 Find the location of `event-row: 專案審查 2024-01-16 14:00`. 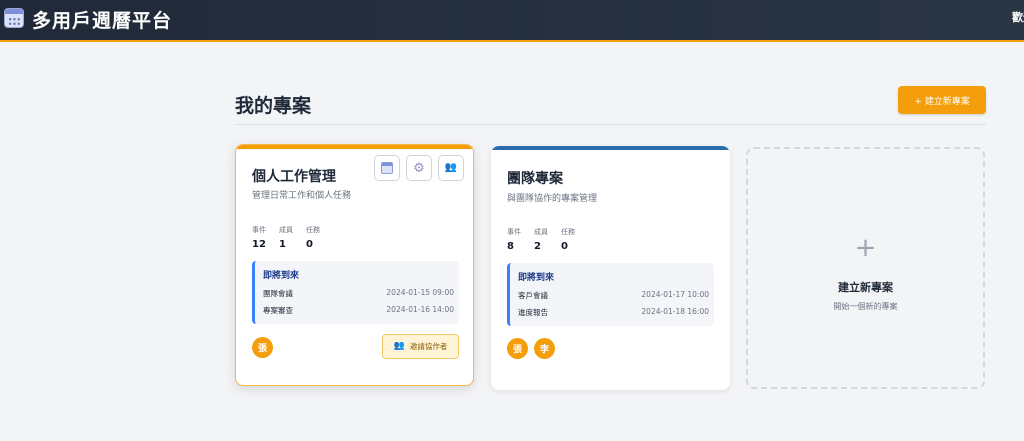

event-row: 專案審查 2024-01-16 14:00 is located at coordinates (358, 310).